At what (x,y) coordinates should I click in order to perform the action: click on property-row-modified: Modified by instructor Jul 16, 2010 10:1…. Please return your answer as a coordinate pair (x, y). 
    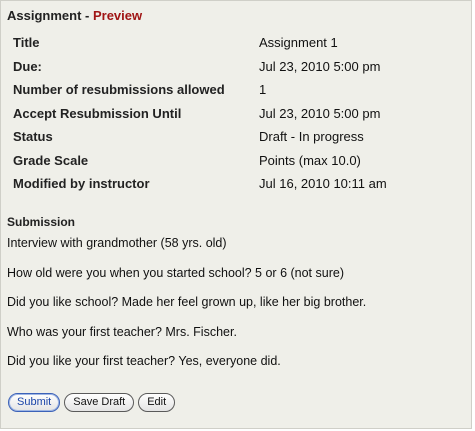
    Looking at the image, I should click on (238, 184).